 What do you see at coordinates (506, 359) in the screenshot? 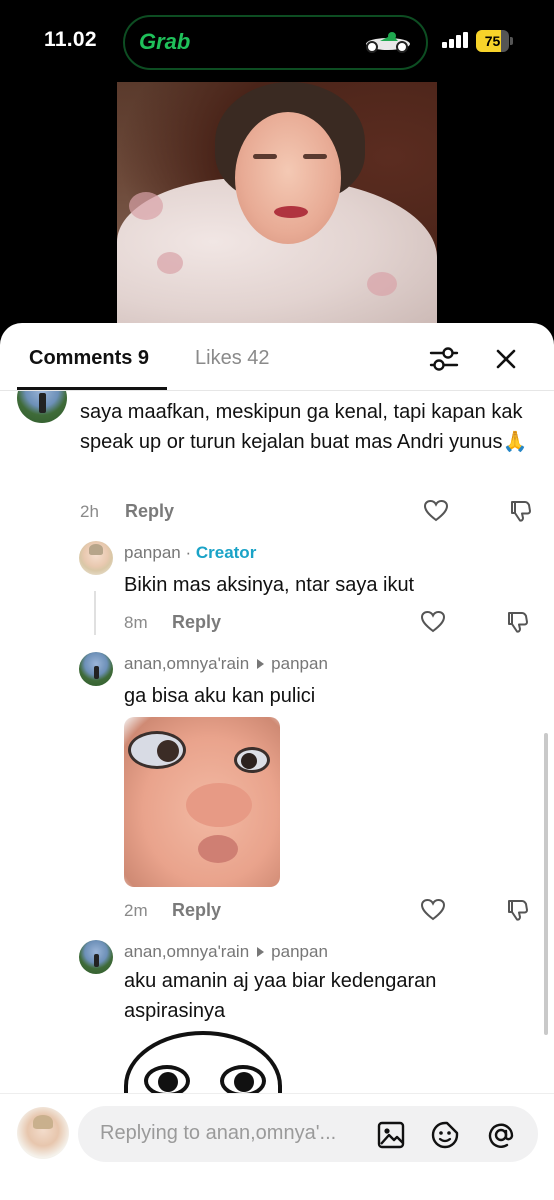
I see `close-icon` at bounding box center [506, 359].